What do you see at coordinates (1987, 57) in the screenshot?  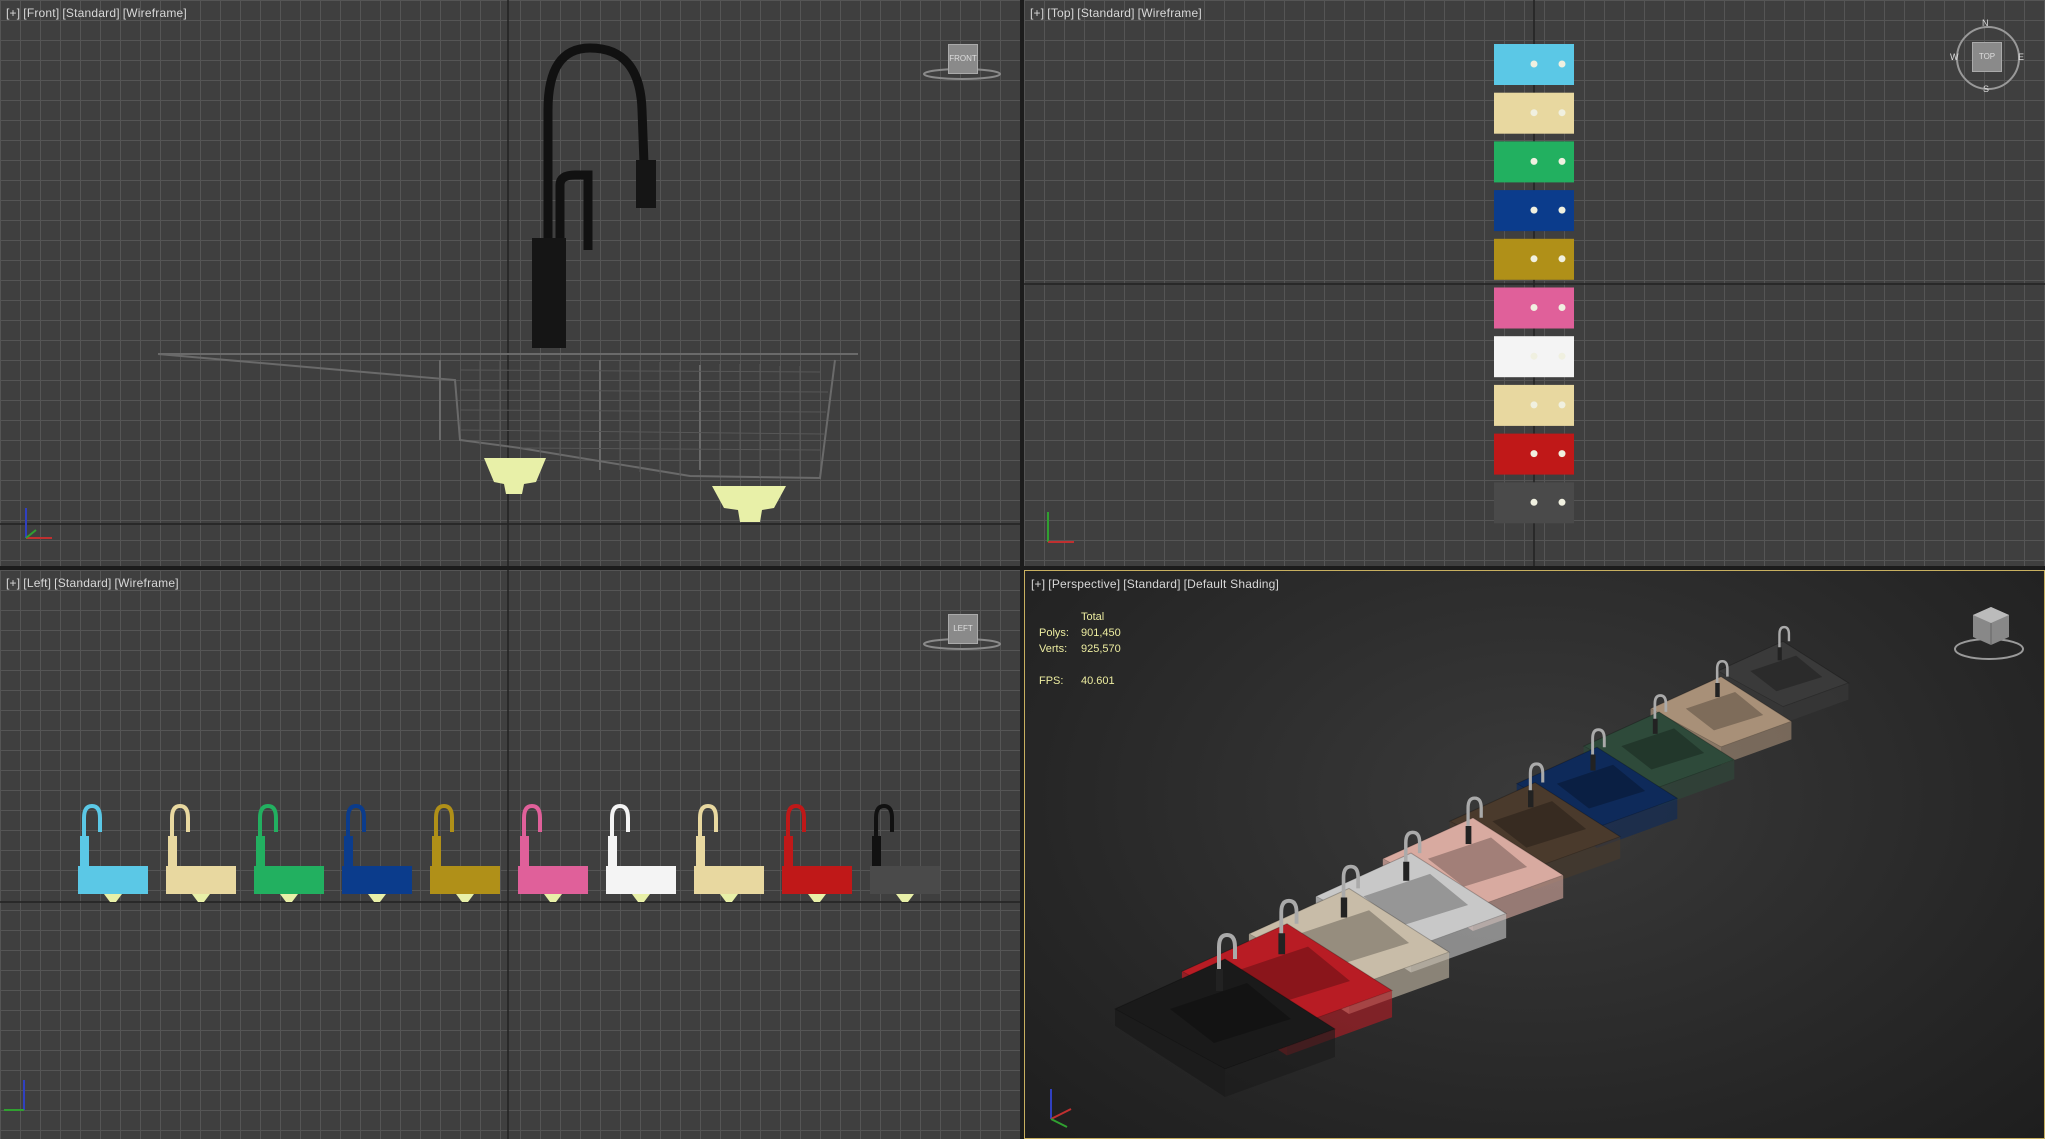 I see `viewcube-top: TOP` at bounding box center [1987, 57].